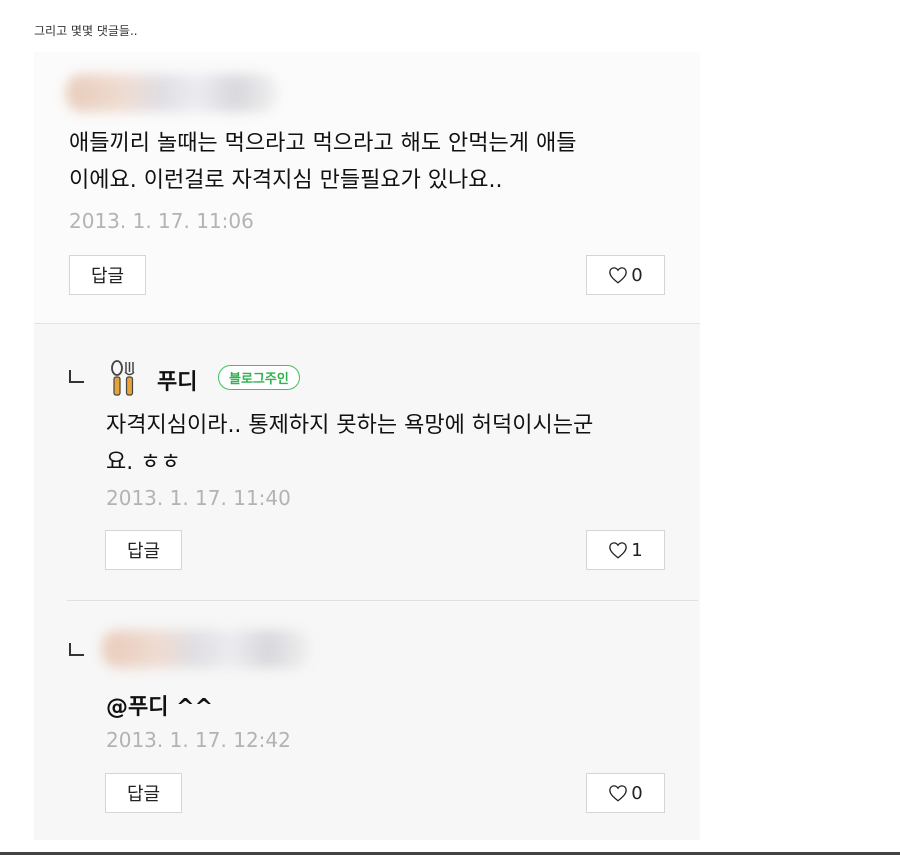 This screenshot has height=855, width=900. What do you see at coordinates (198, 498) in the screenshot?
I see `comment-timestamp: 2013. 1. 17. 11:40` at bounding box center [198, 498].